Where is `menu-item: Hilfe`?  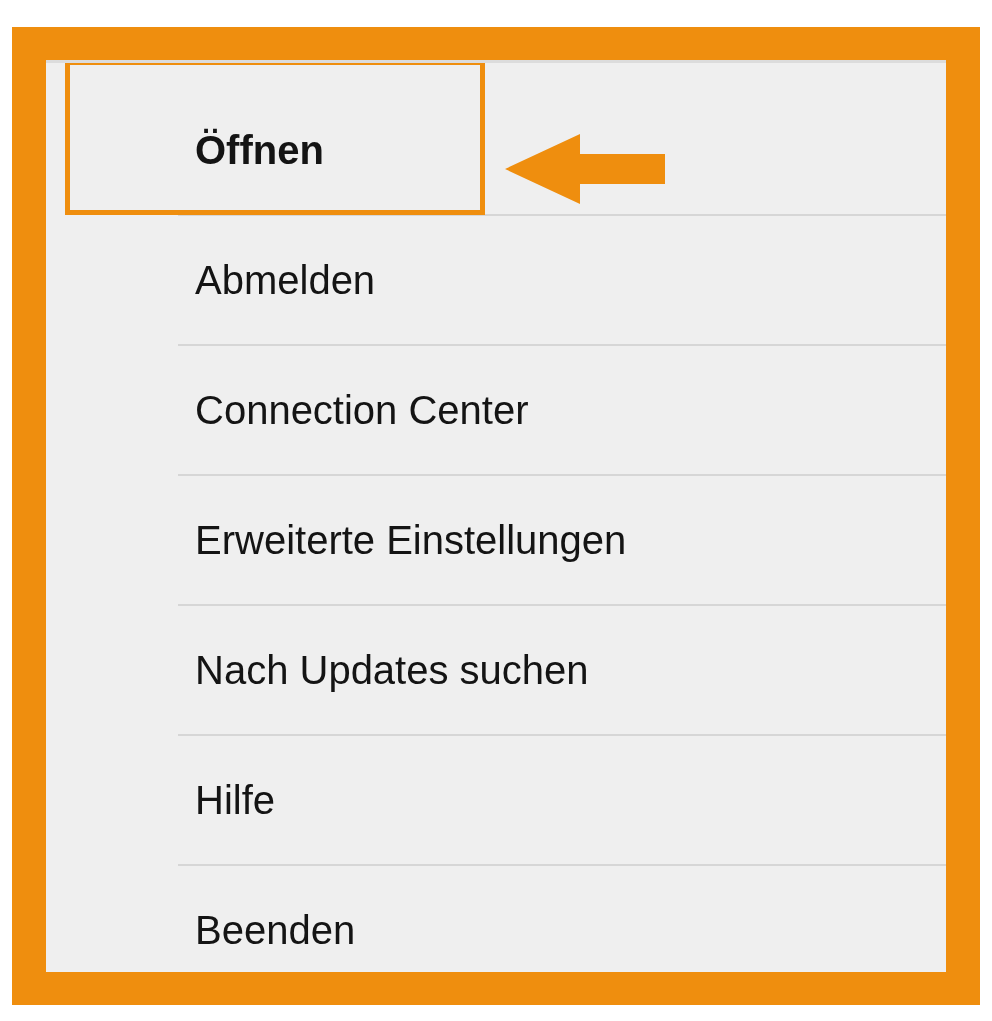 menu-item: Hilfe is located at coordinates (227, 800).